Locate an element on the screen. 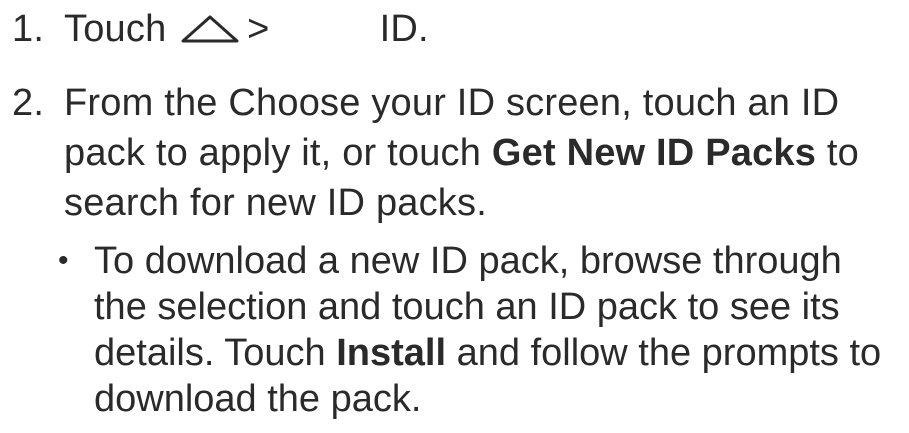  step-2-line-2-pre: pack to apply it, or touch is located at coordinates (278, 153).